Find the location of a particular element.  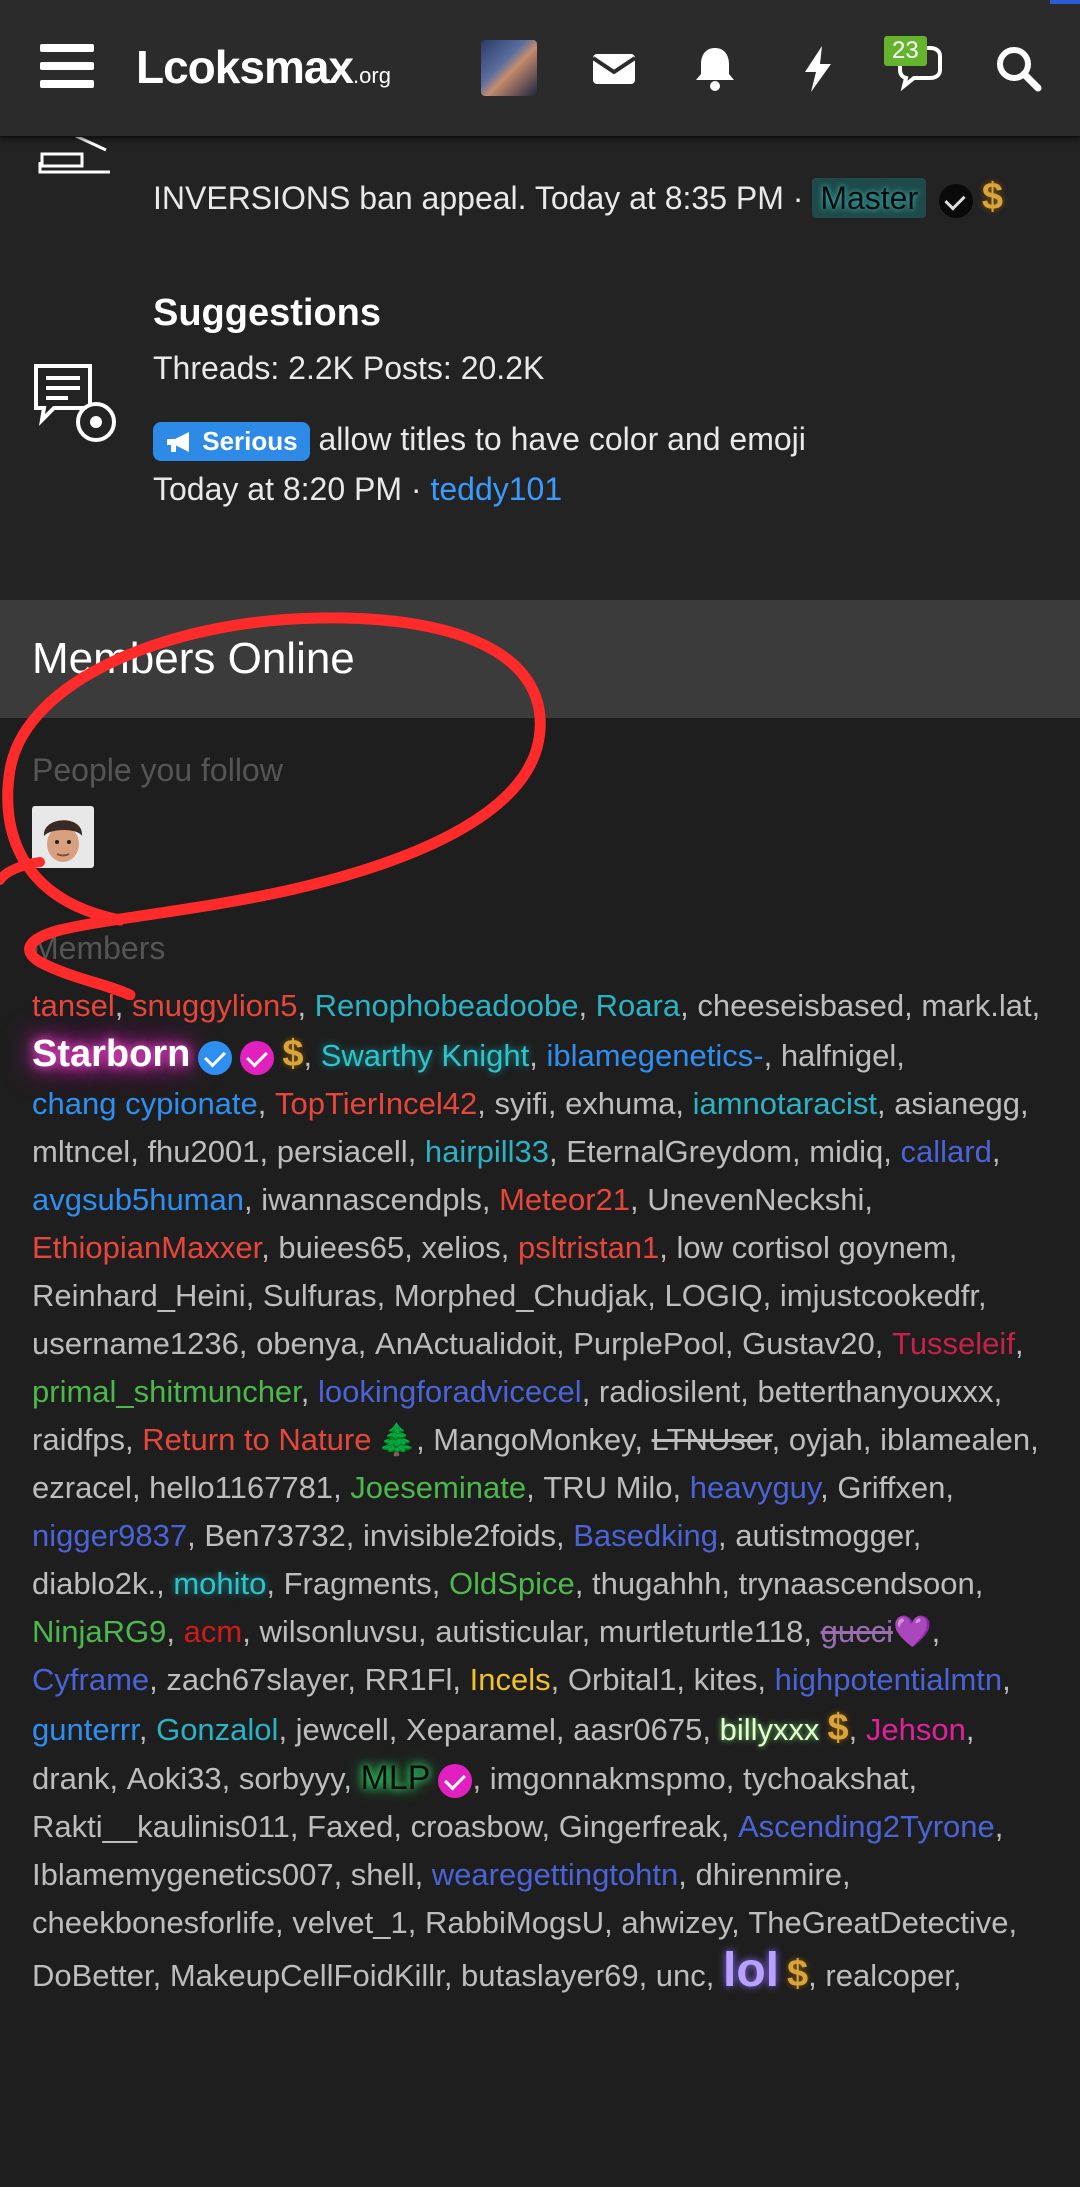

member-link: low cortisol goynem is located at coordinates (813, 1247).